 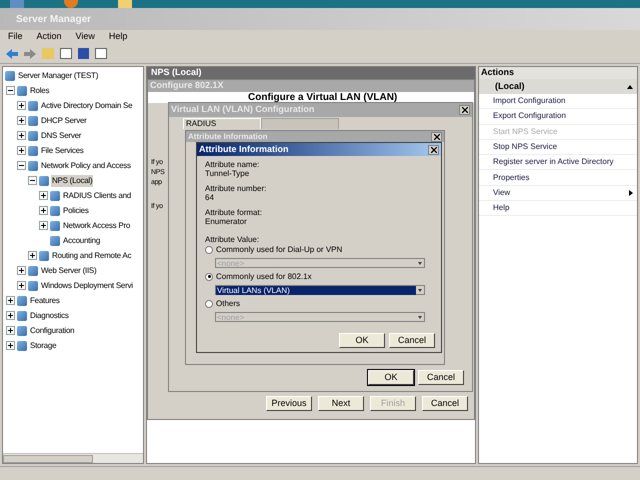 I want to click on dialog-title: Virtual LAN (VLAN) Configuration, so click(x=242, y=109).